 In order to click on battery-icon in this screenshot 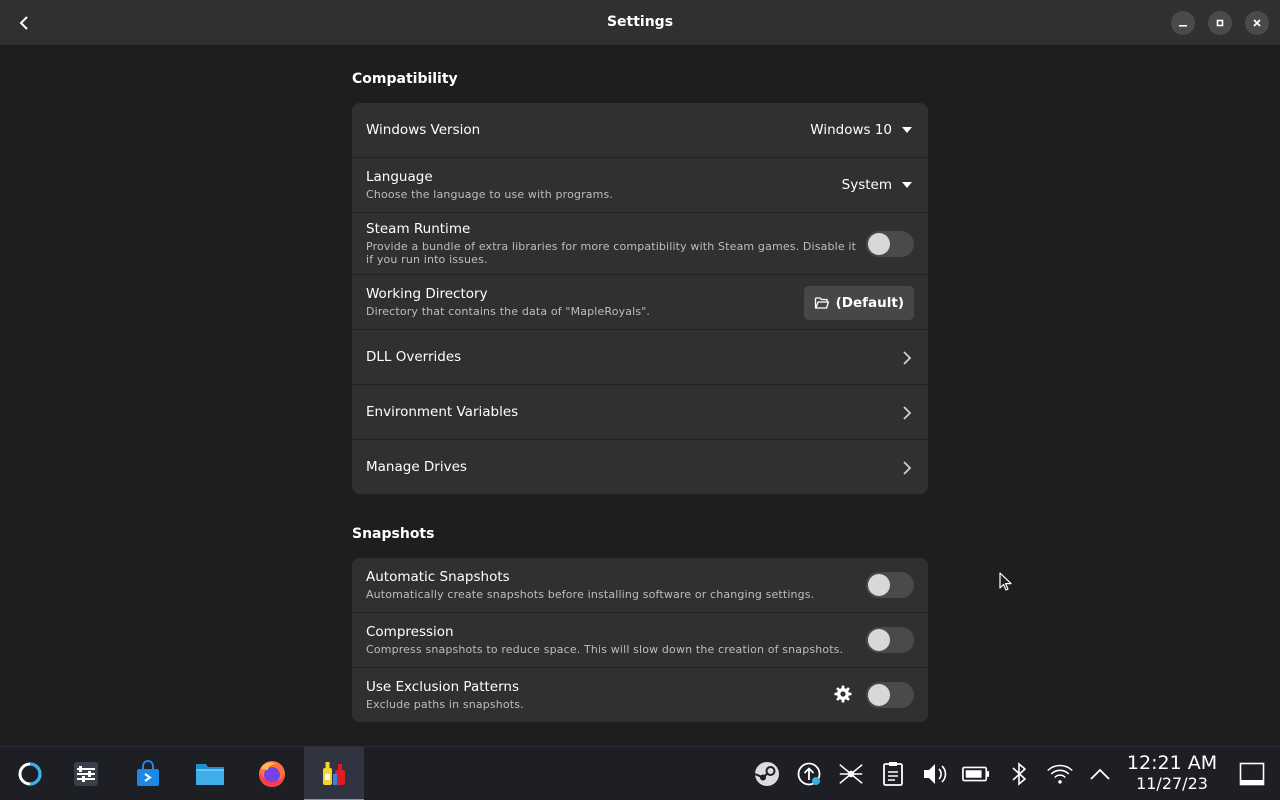, I will do `click(976, 774)`.